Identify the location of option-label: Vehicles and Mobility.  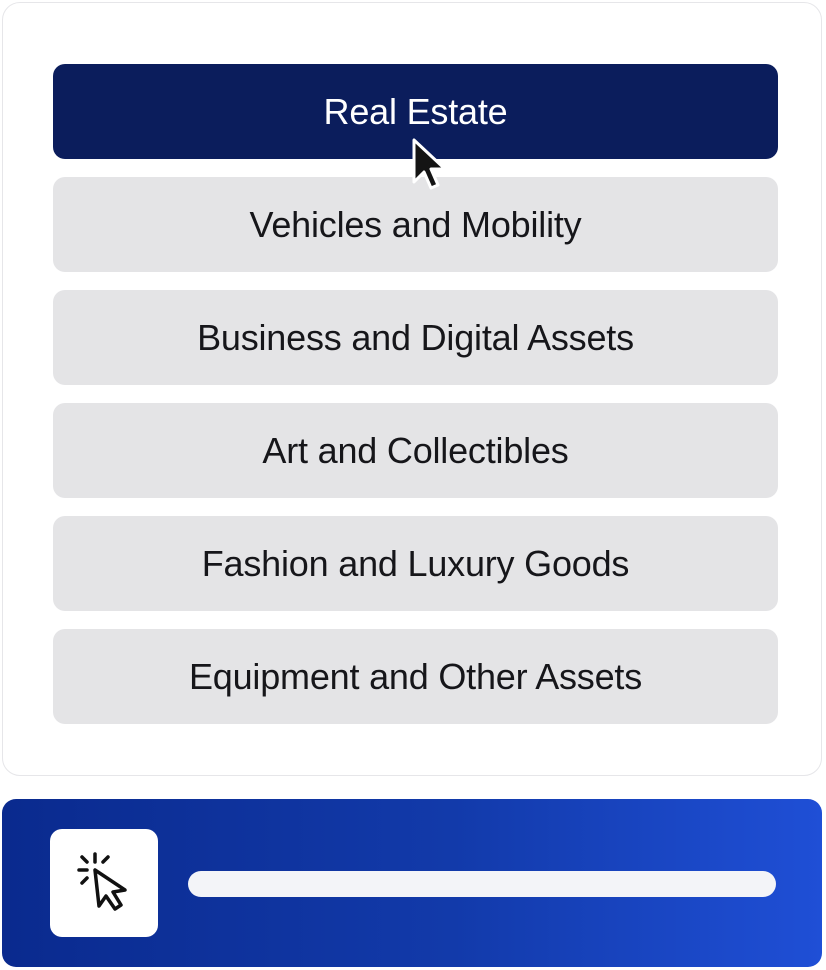
(415, 224).